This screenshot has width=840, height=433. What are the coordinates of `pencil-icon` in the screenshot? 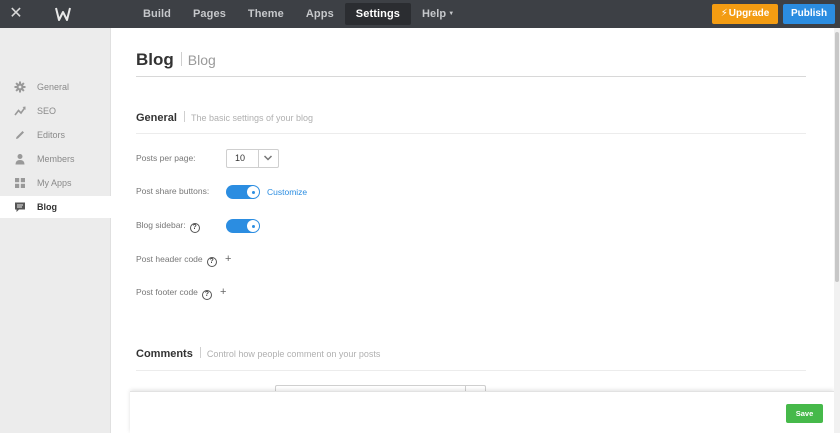 It's located at (20, 135).